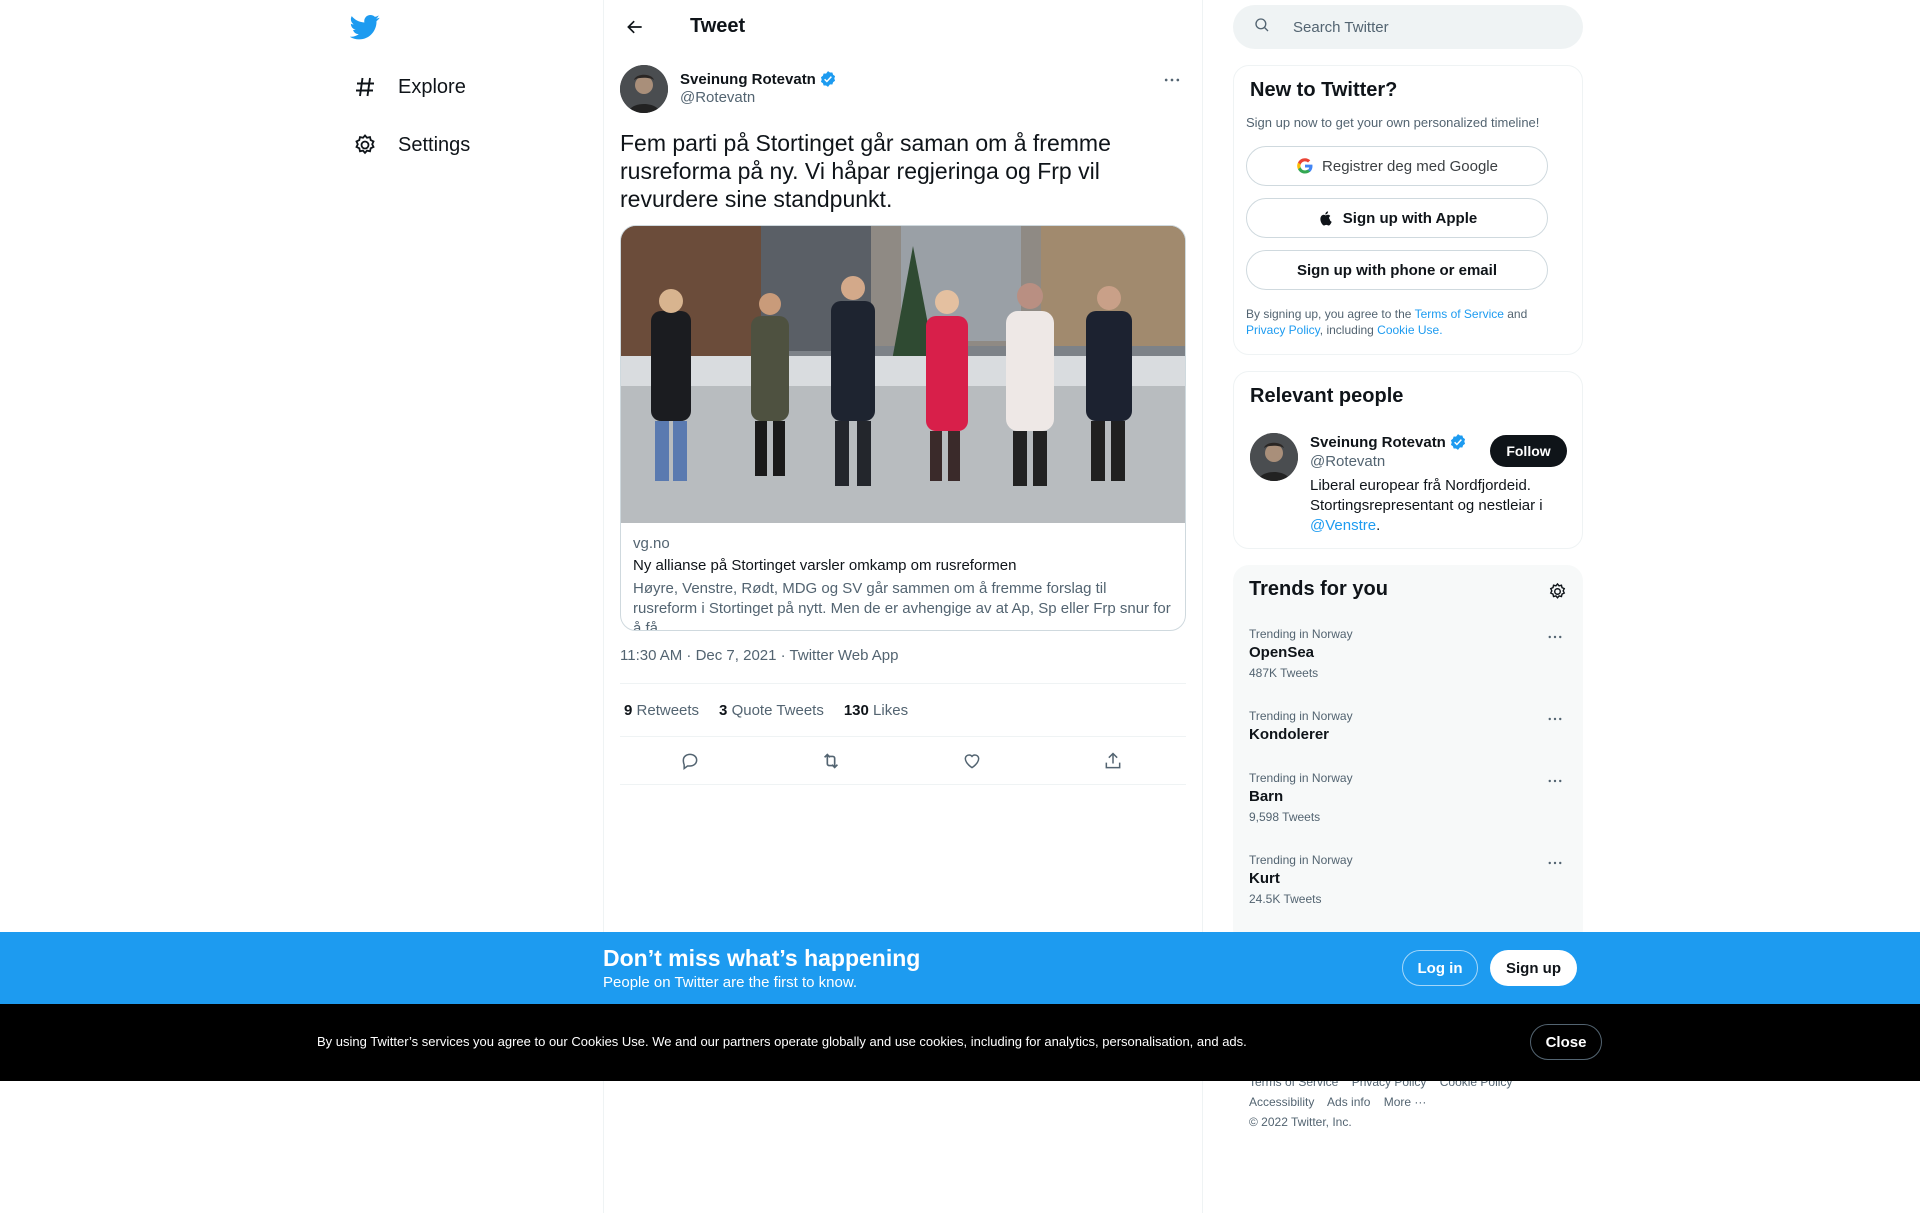  I want to click on person-name-text: Sveinung Rotevatn, so click(1378, 442).